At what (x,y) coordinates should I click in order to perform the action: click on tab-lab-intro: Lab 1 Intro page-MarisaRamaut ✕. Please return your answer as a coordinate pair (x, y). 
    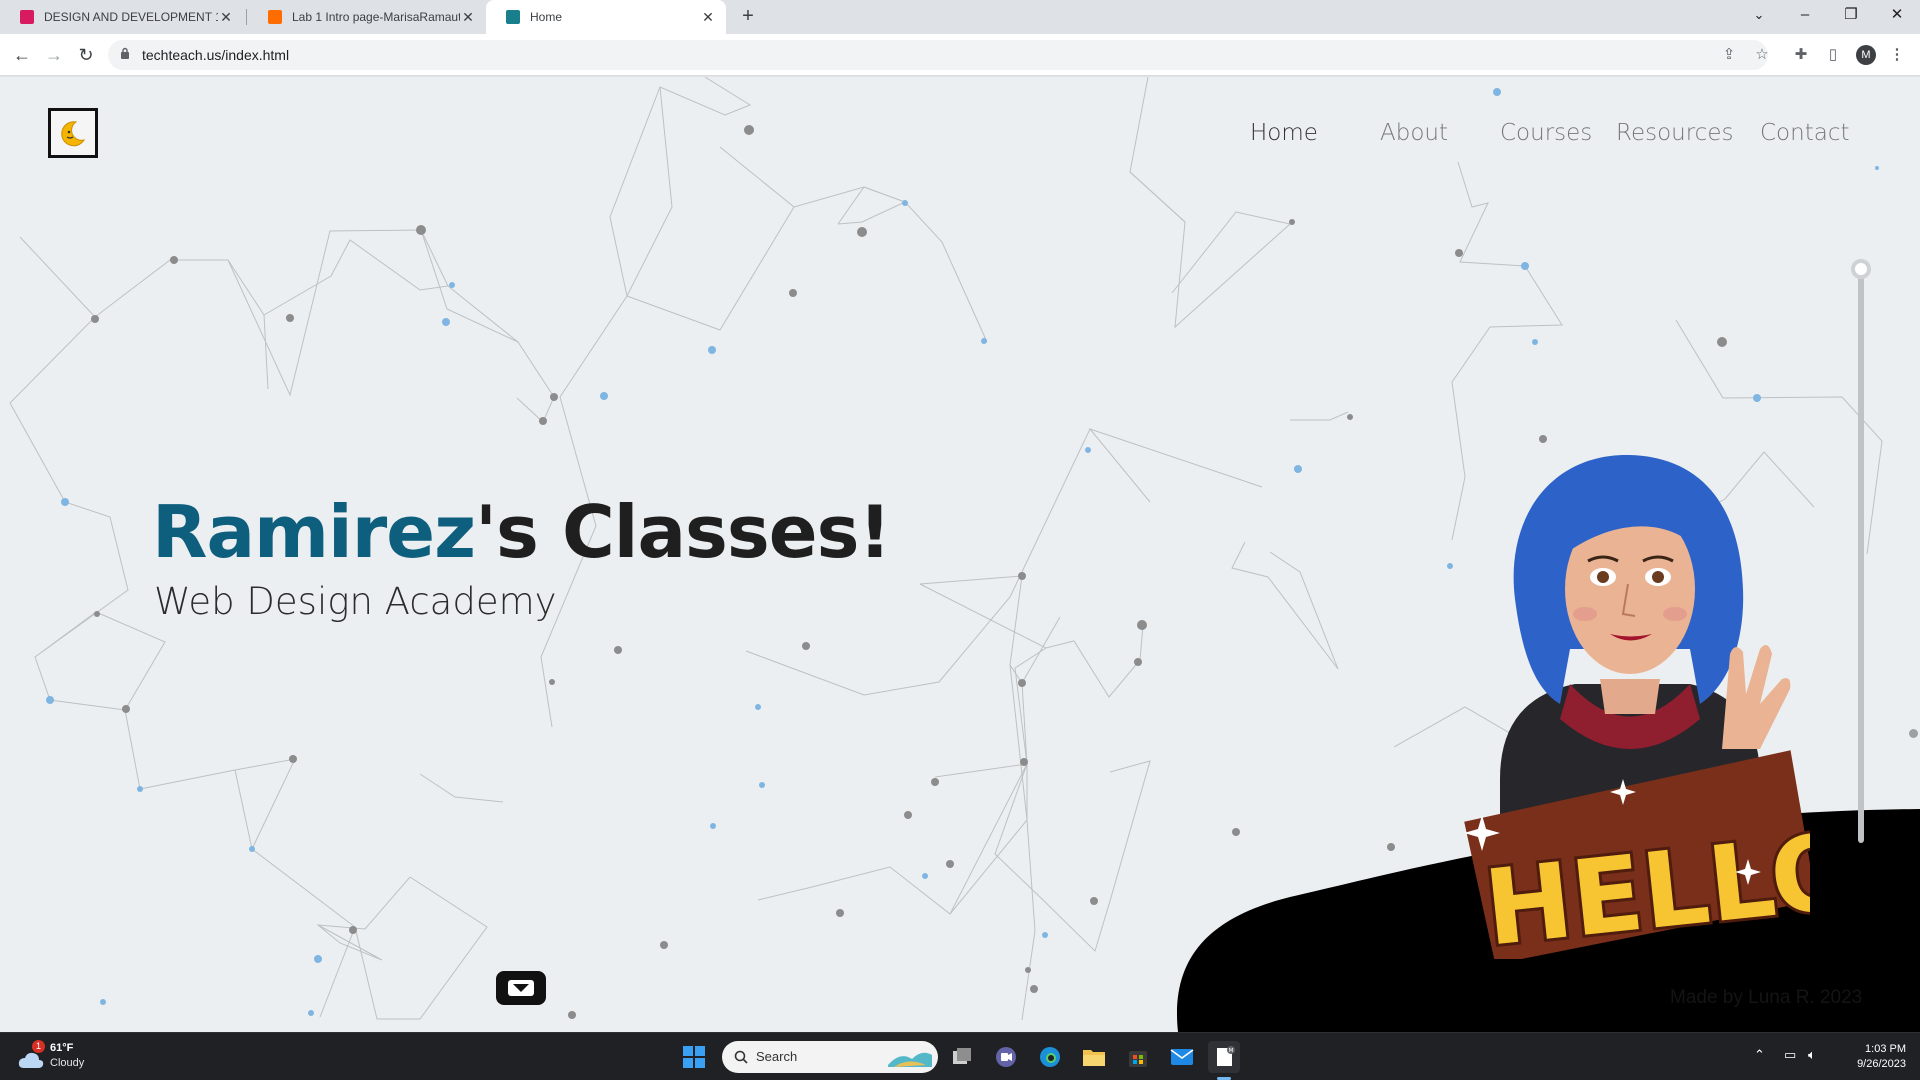
    Looking at the image, I should click on (367, 17).